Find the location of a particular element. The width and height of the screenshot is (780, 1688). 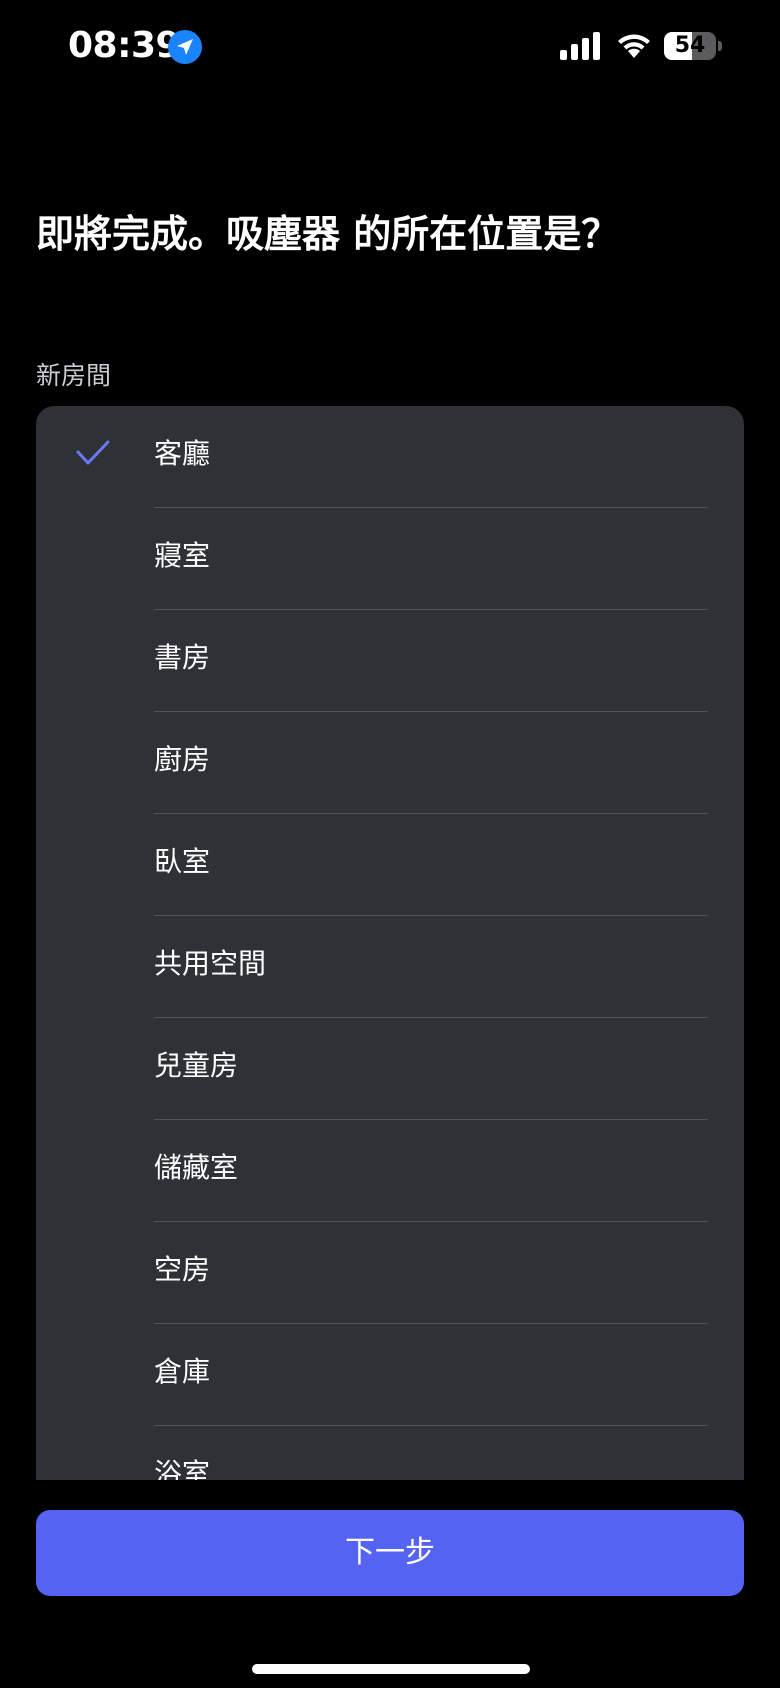

room-option: 空房 is located at coordinates (390, 1273).